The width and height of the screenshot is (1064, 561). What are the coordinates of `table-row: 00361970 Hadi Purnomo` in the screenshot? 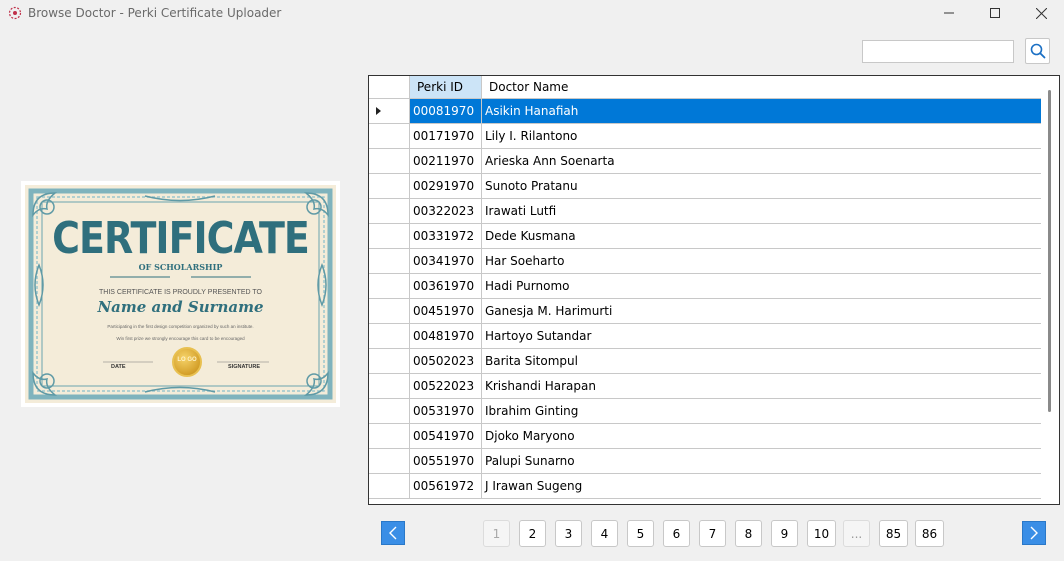 It's located at (705, 286).